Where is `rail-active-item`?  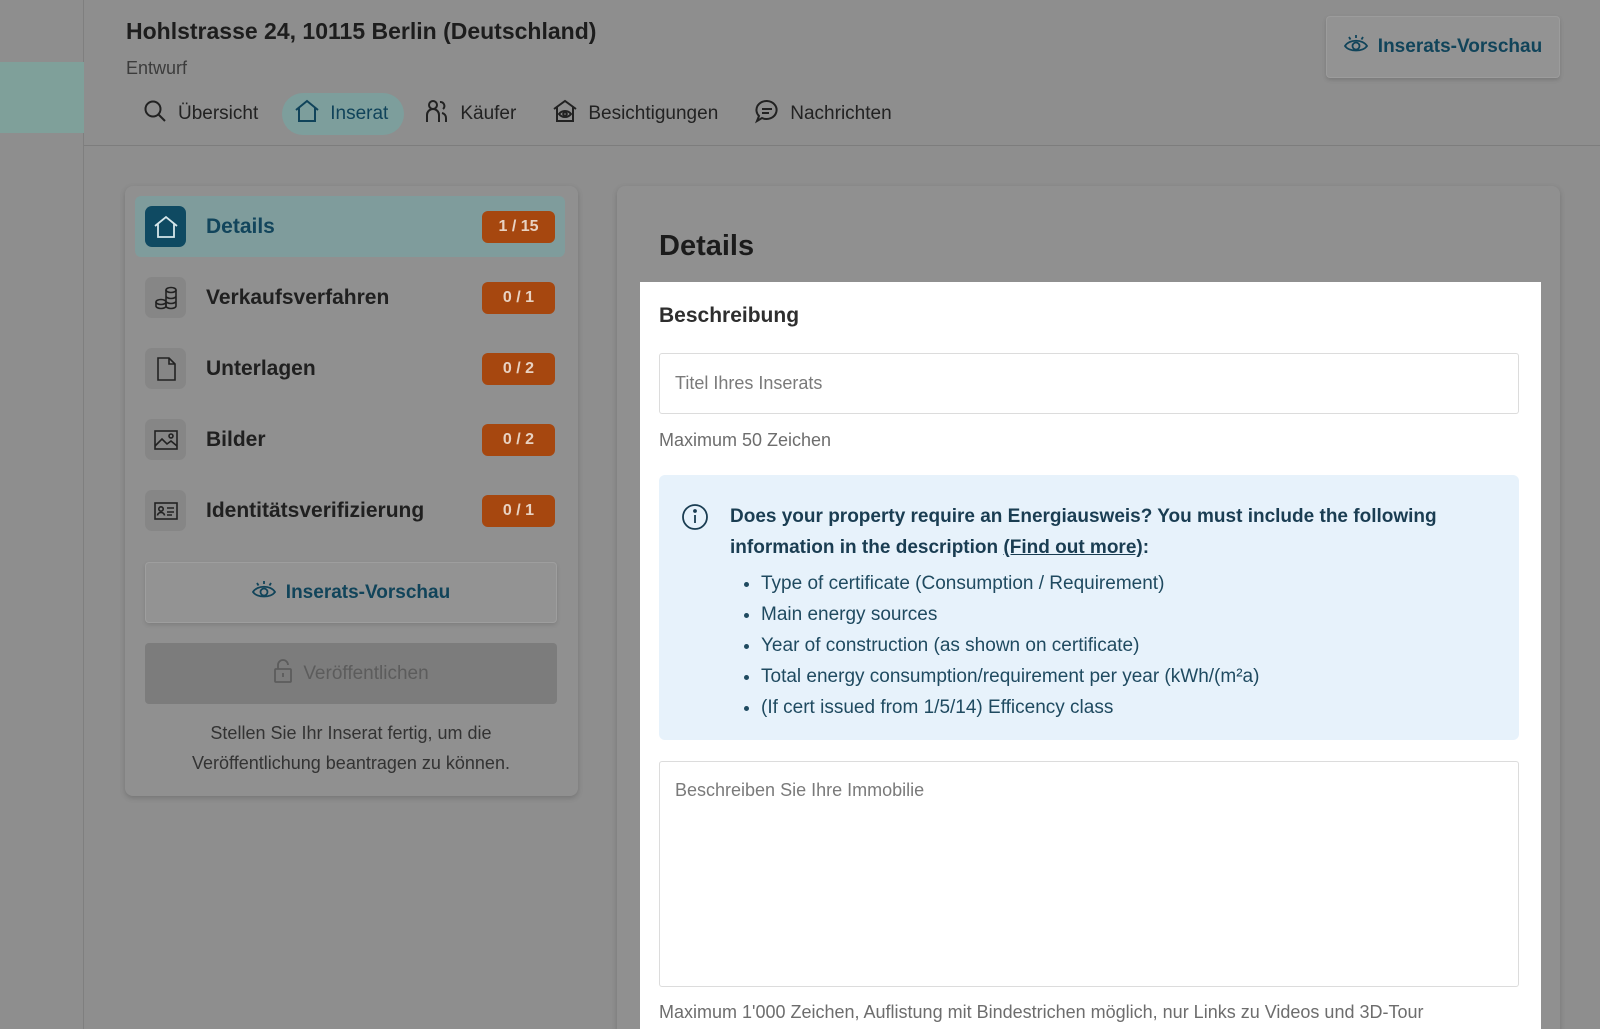
rail-active-item is located at coordinates (42, 97).